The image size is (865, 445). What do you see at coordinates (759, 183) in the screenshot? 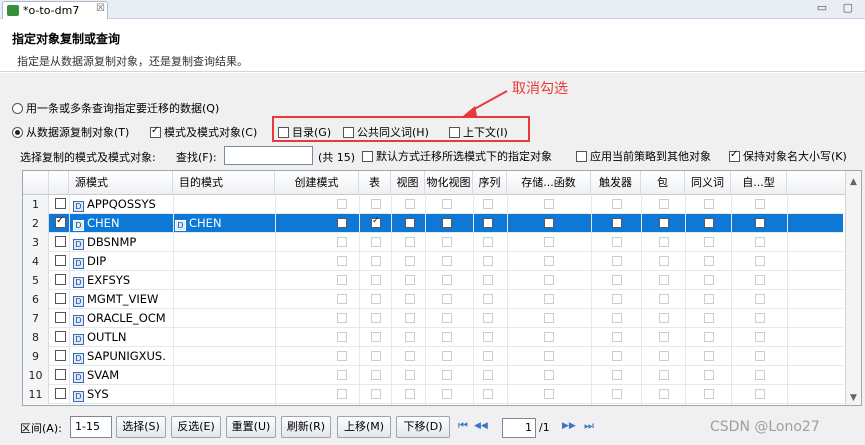
I see `column-header: 自...型` at bounding box center [759, 183].